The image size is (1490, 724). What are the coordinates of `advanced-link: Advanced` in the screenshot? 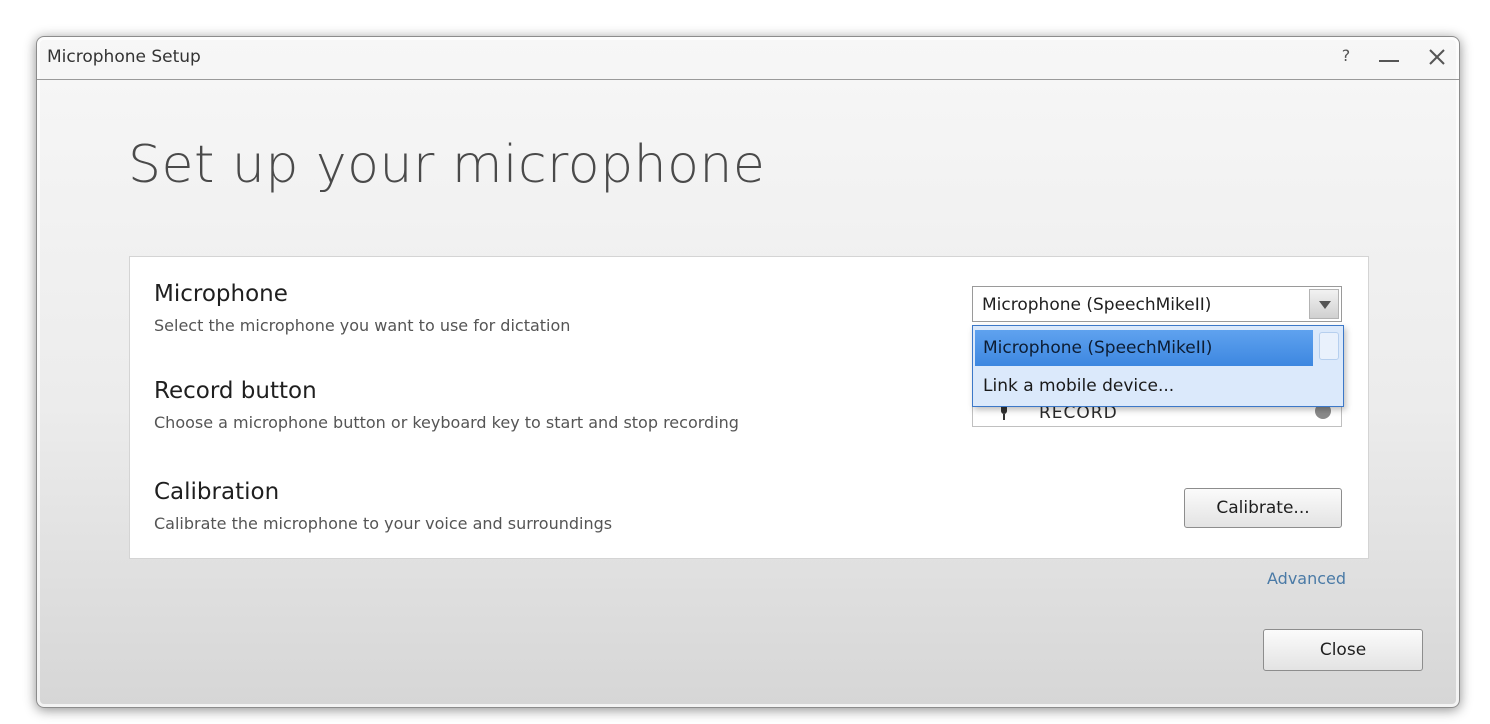 It's located at (1306, 578).